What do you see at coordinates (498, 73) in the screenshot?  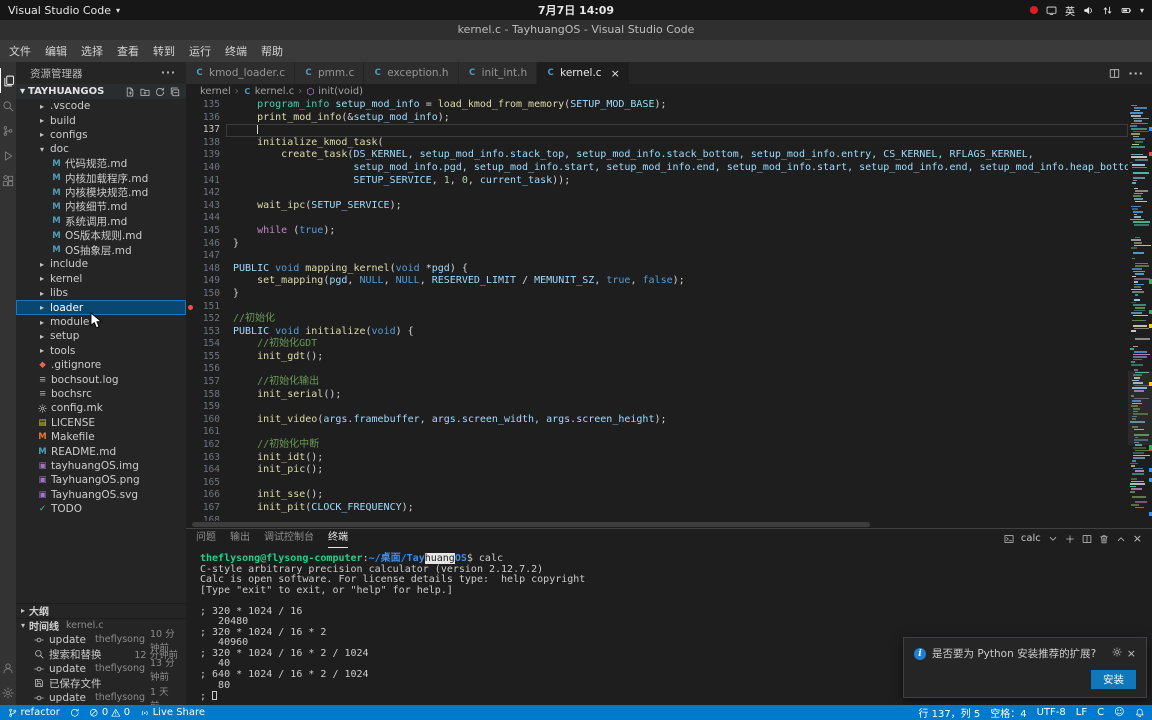 I see `editor-tab: Cinit_int.h` at bounding box center [498, 73].